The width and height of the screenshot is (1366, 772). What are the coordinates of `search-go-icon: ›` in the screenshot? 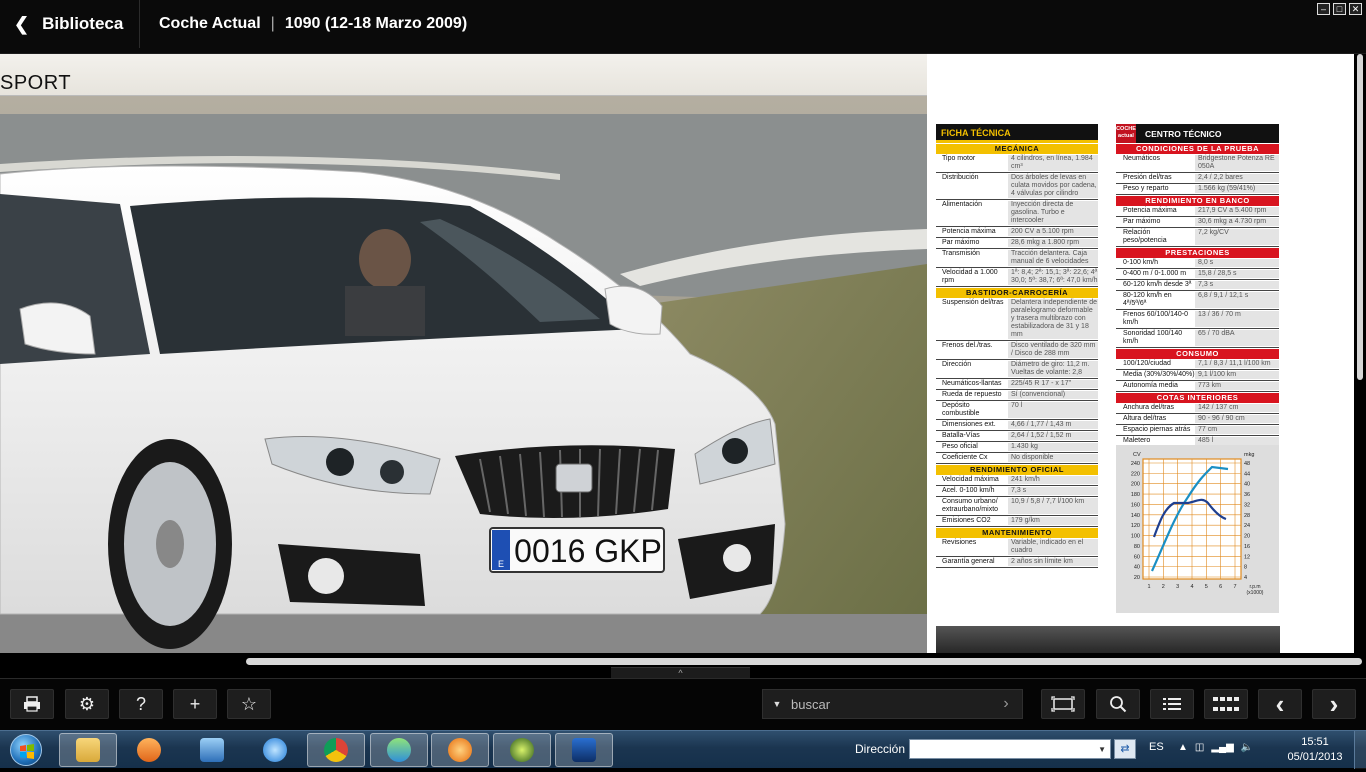 It's located at (1006, 704).